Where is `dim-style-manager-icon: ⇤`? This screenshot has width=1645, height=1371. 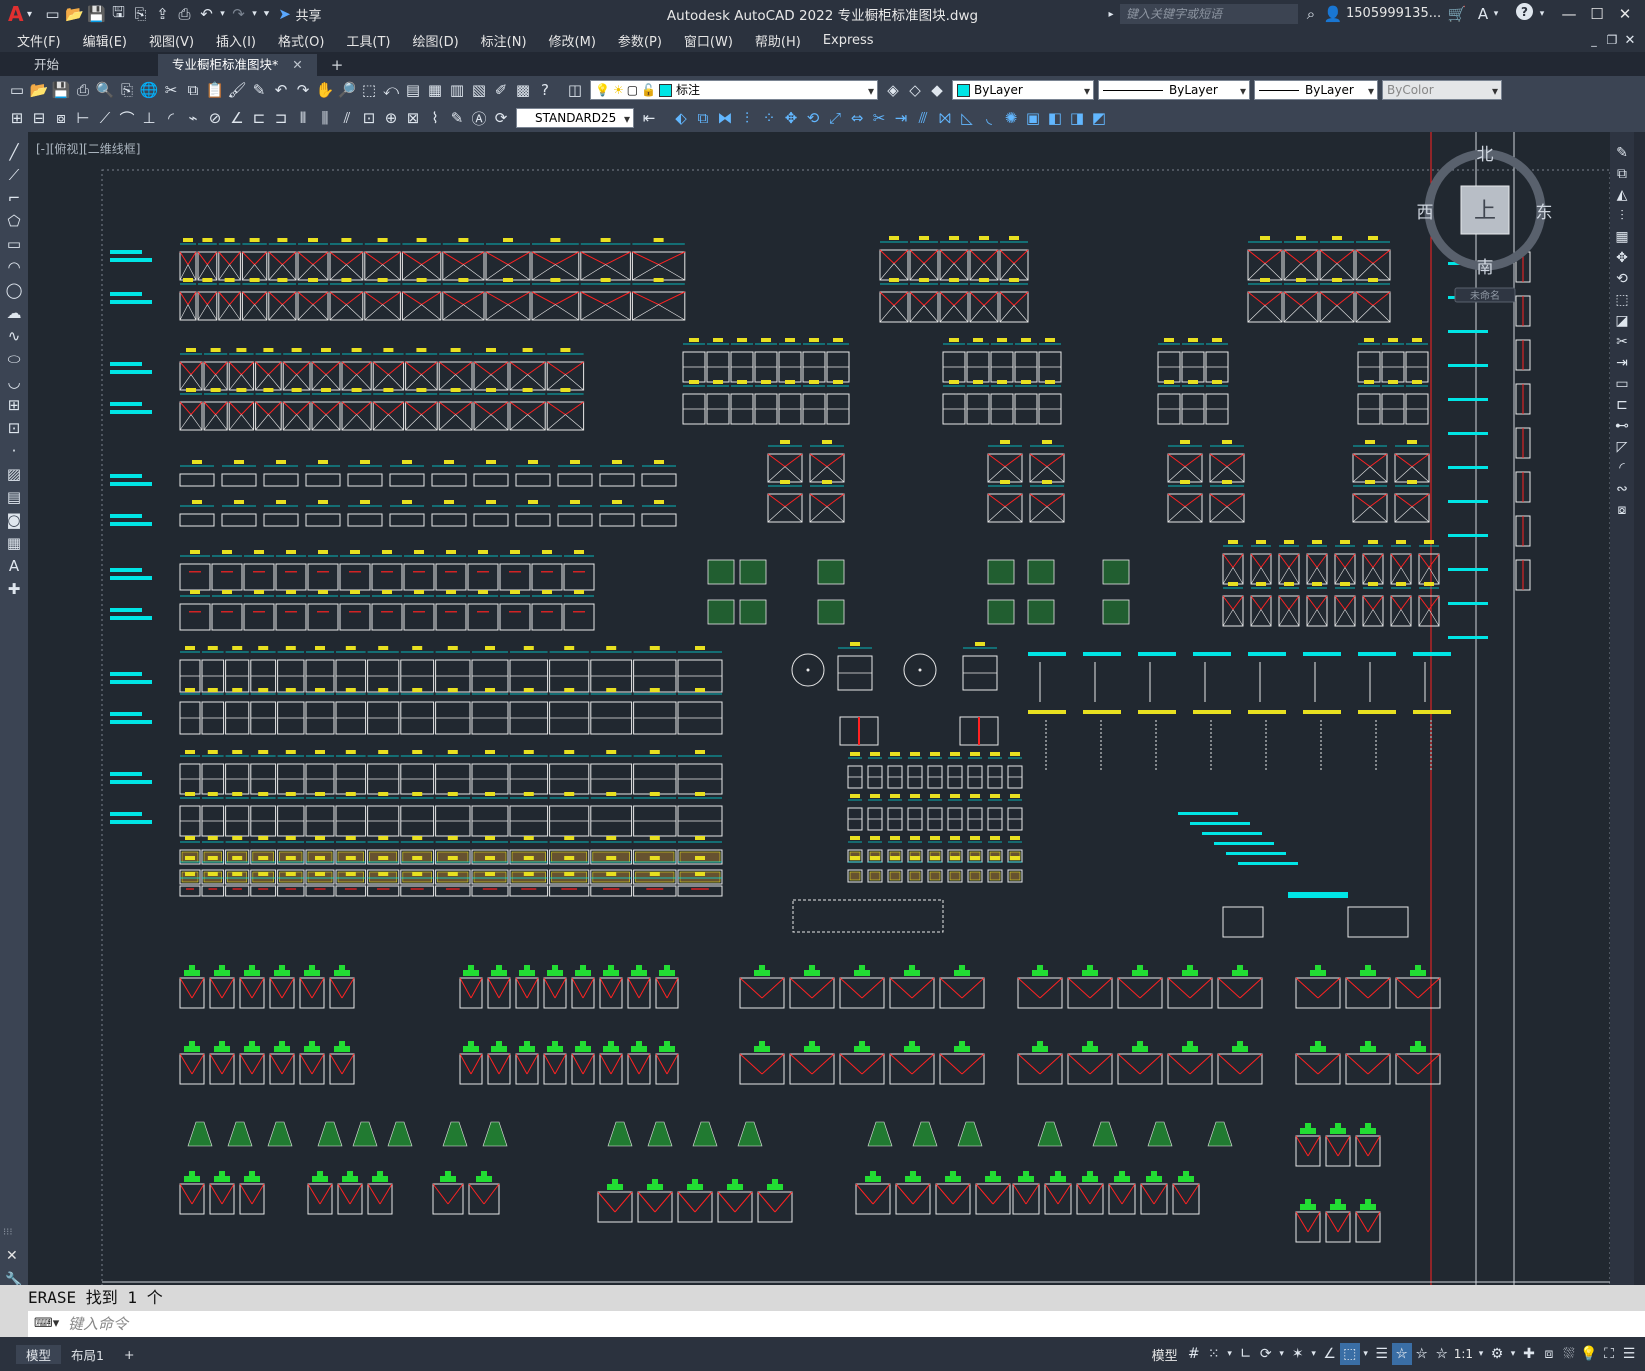 dim-style-manager-icon: ⇤ is located at coordinates (649, 118).